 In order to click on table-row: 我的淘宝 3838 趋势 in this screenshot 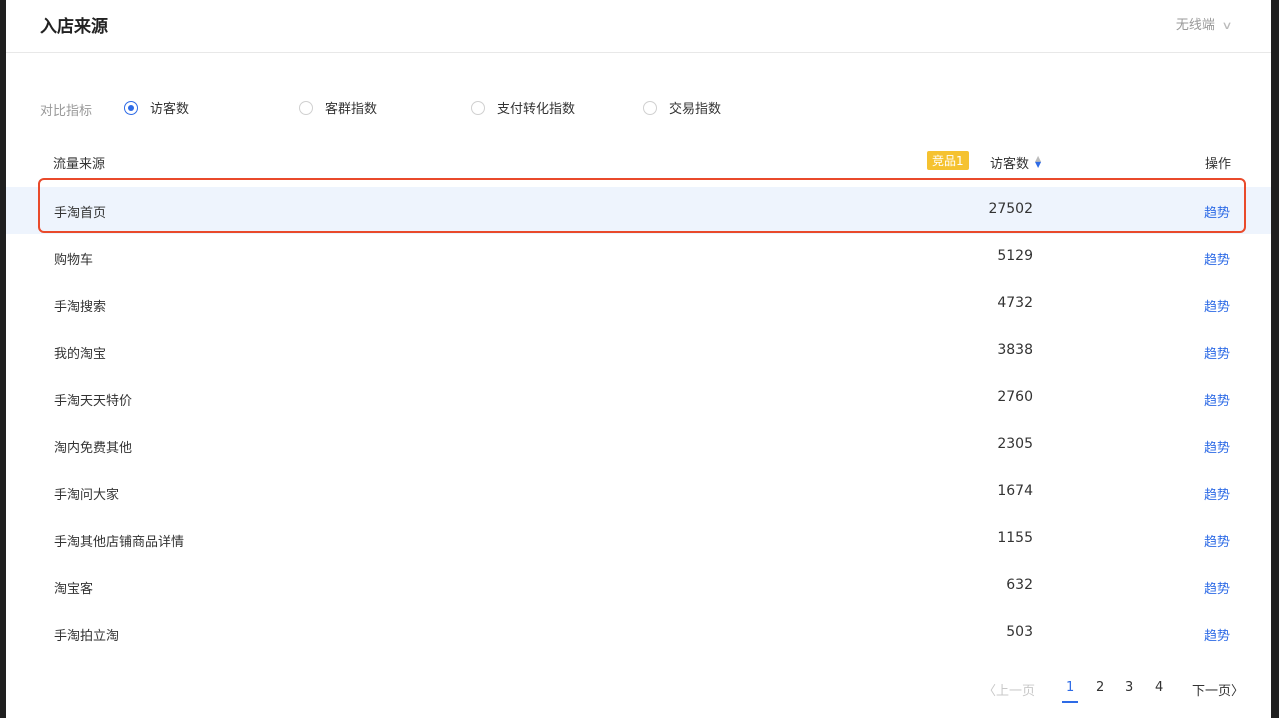, I will do `click(638, 351)`.